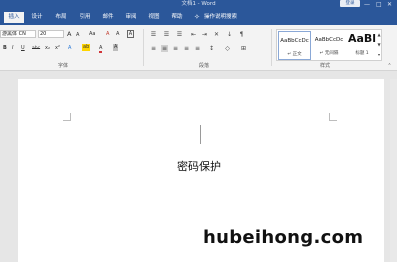 This screenshot has height=262, width=397. Describe the element at coordinates (175, 48) in the screenshot. I see `align-right-icon: ≡` at that location.